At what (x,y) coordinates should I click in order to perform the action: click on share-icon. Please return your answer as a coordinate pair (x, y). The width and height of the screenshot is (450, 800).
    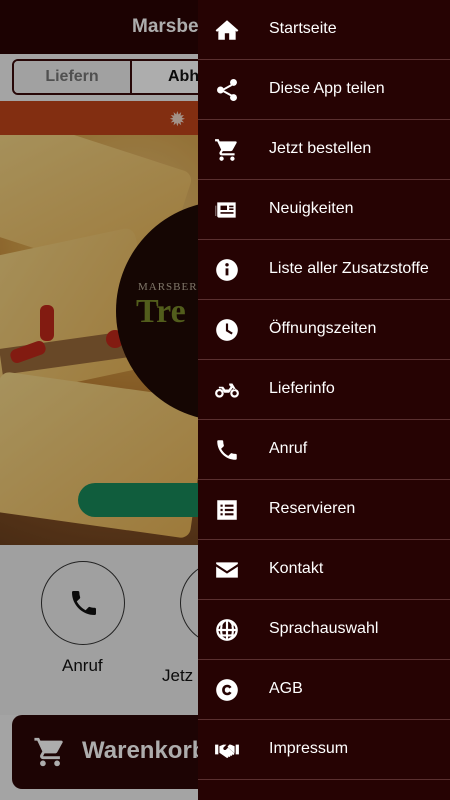
    Looking at the image, I should click on (227, 90).